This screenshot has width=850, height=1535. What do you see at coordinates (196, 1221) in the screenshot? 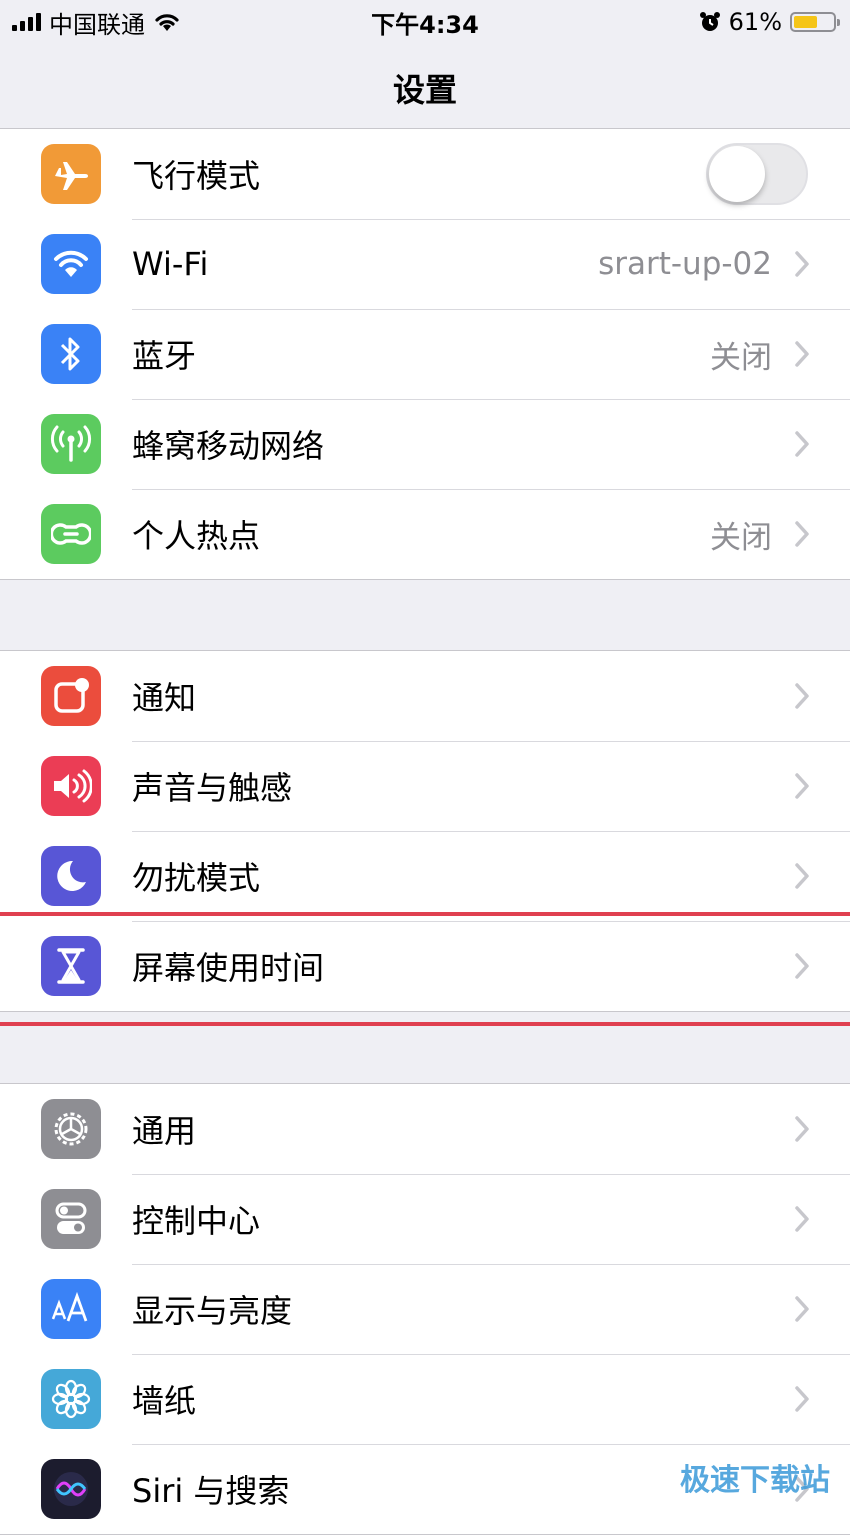
I see `settings-row-label: 控制中心` at bounding box center [196, 1221].